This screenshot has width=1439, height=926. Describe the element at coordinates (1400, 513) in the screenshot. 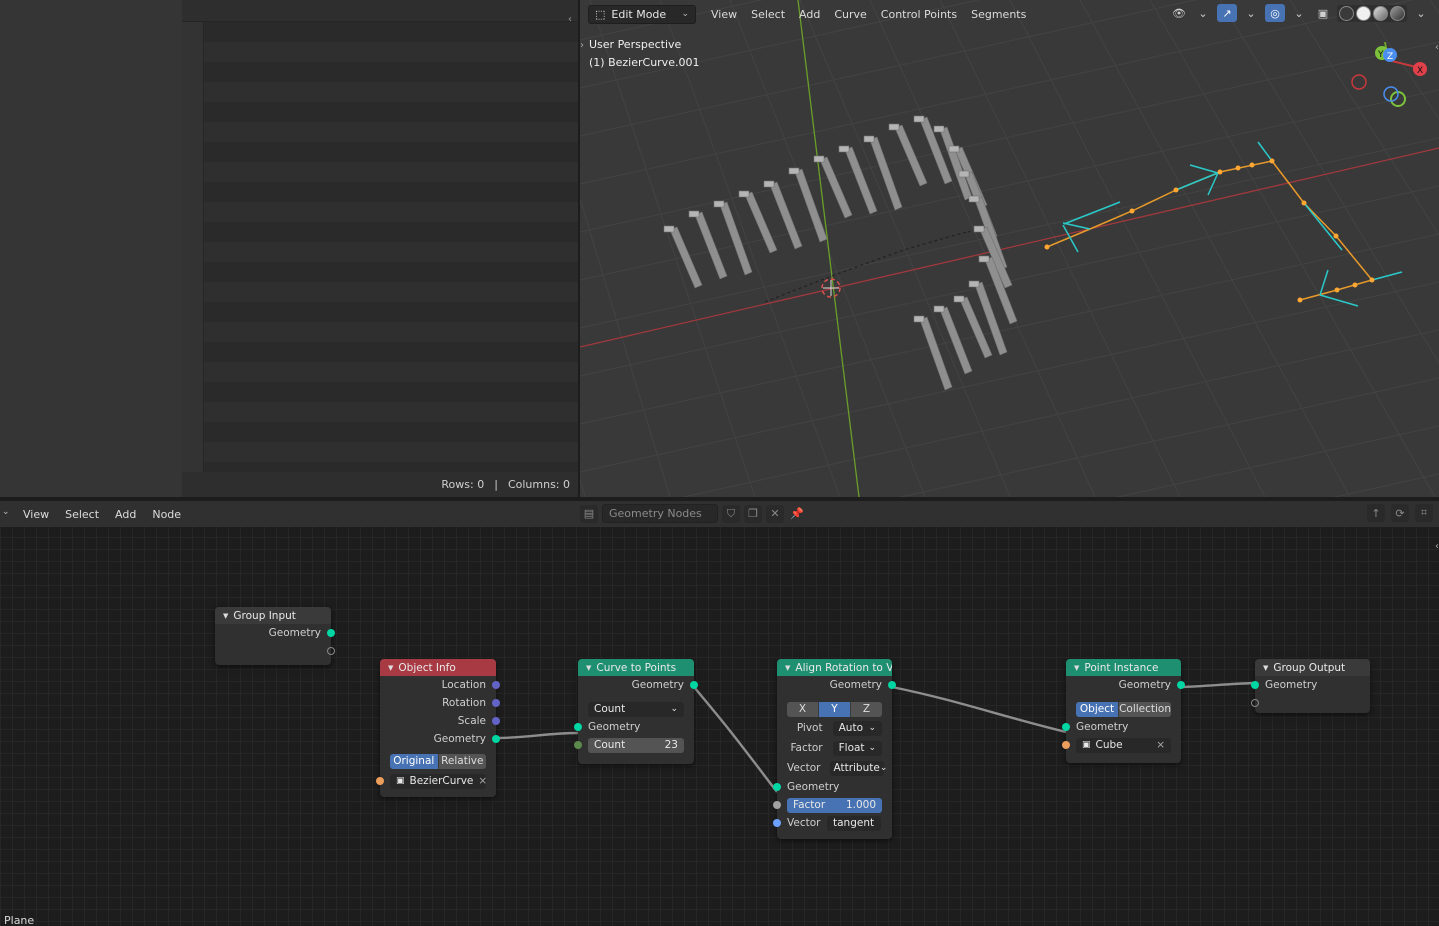

I see `snap-icon: ⟳` at that location.